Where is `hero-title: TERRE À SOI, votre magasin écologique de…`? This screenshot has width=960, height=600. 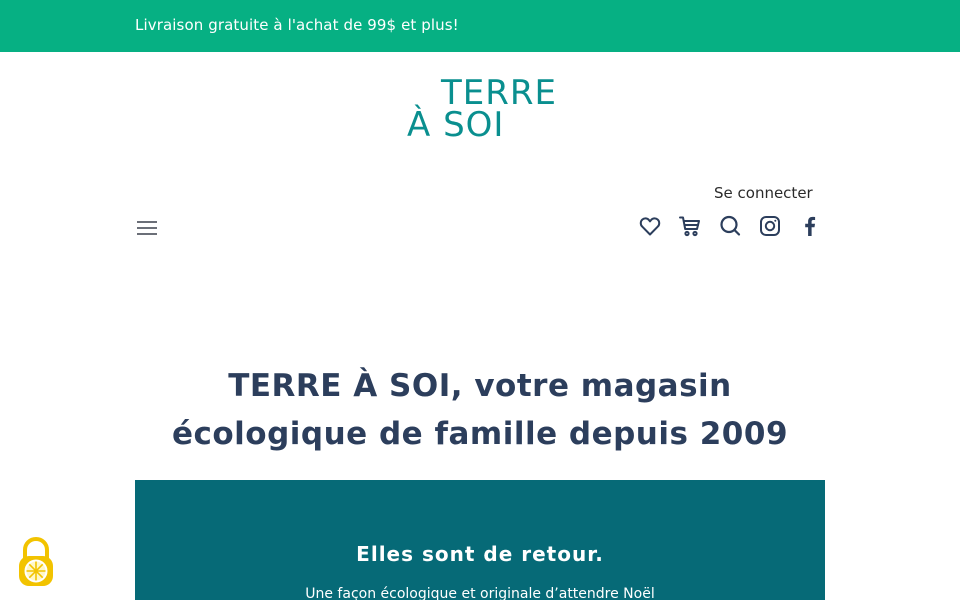
hero-title: TERRE À SOI, votre magasin écologique de… is located at coordinates (480, 410).